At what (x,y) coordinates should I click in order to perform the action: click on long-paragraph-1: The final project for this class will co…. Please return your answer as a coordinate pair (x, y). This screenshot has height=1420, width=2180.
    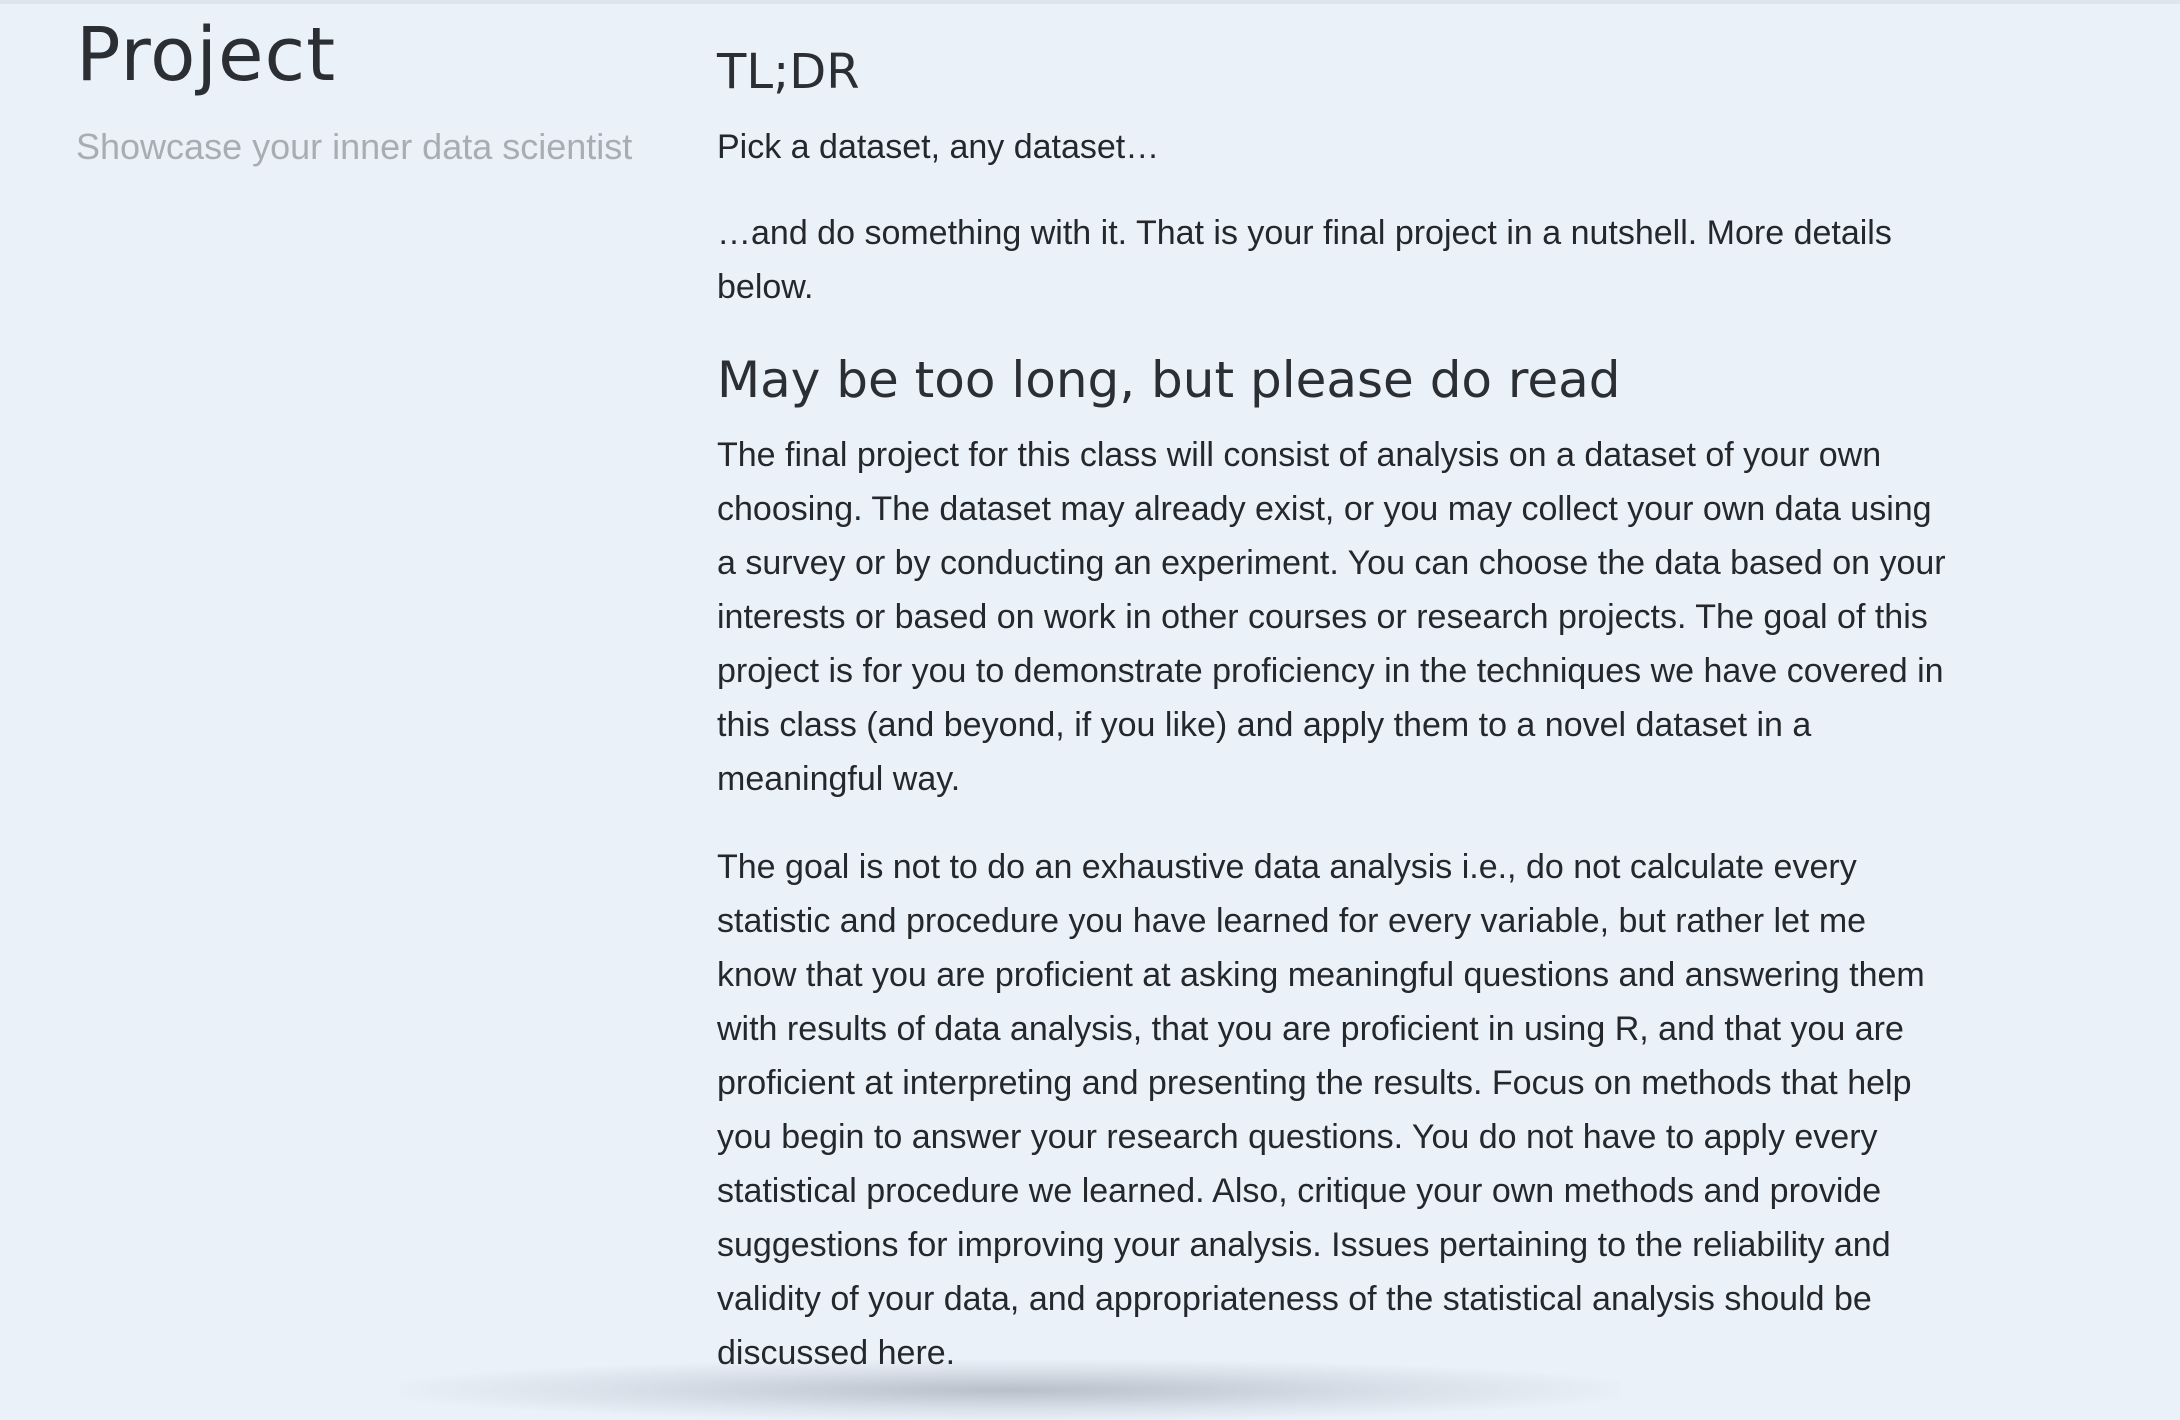
    Looking at the image, I should click on (1331, 617).